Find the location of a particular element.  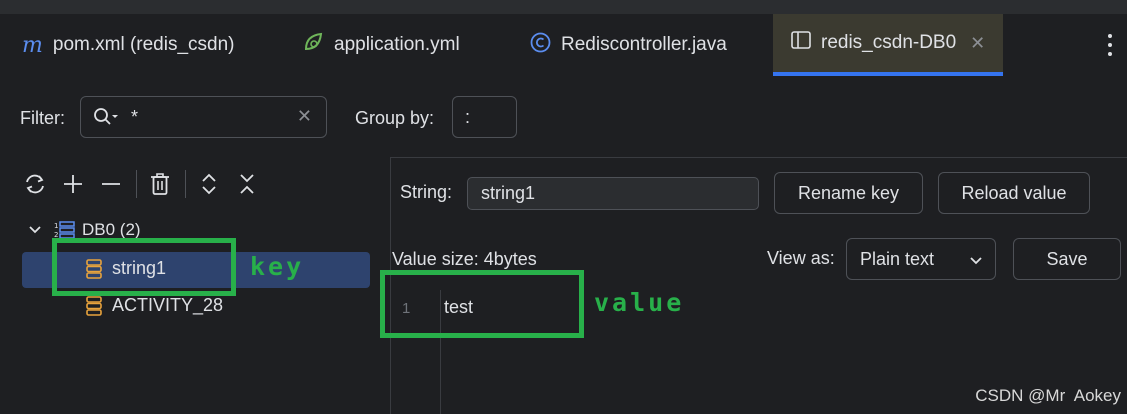

tab-application-yml: application.yml is located at coordinates (381, 45).